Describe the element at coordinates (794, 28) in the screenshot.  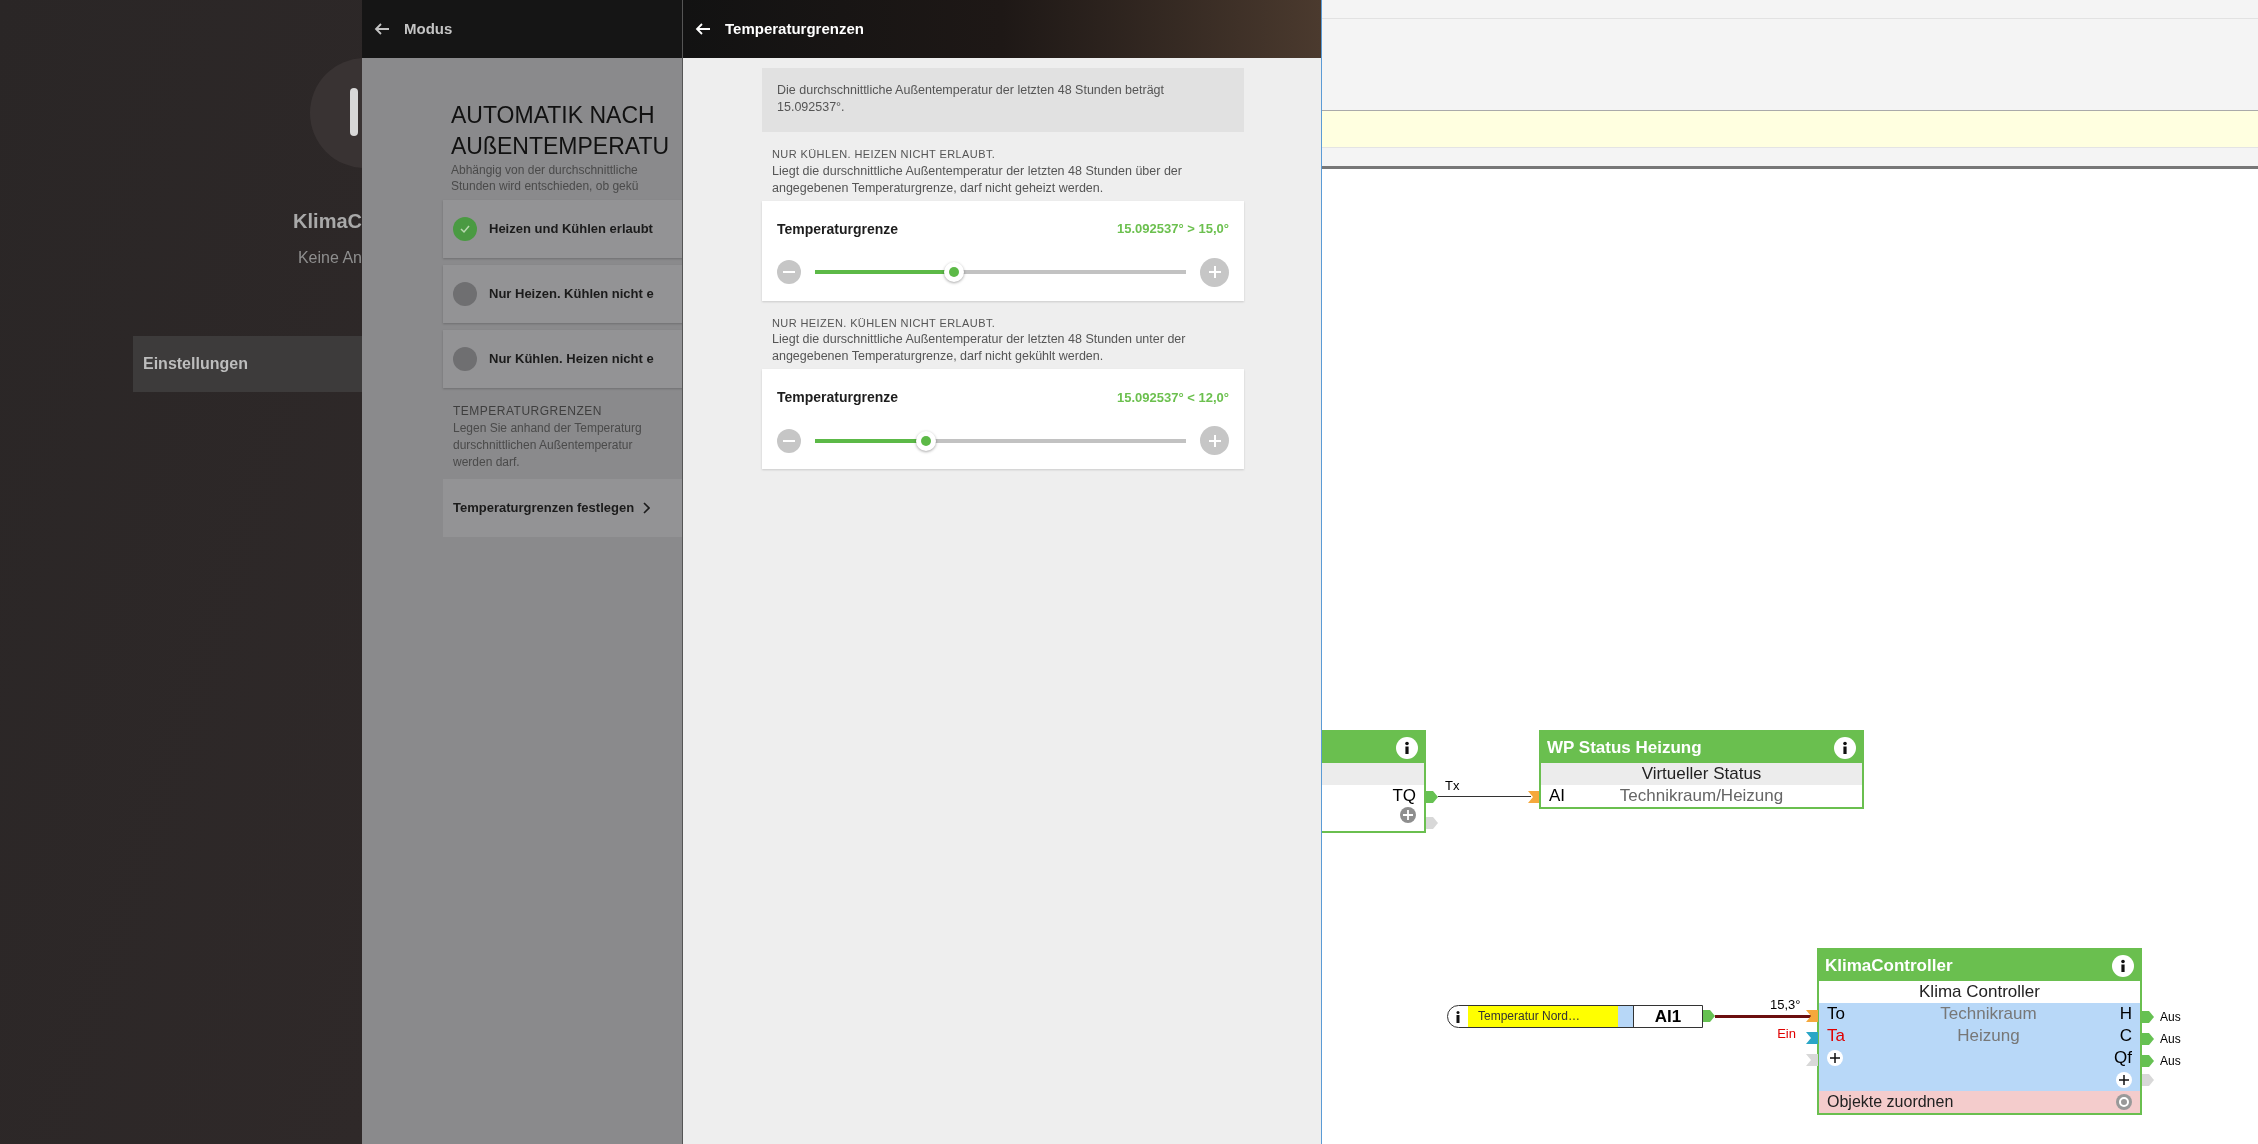
I see `panel-title: Temperaturgrenzen` at that location.